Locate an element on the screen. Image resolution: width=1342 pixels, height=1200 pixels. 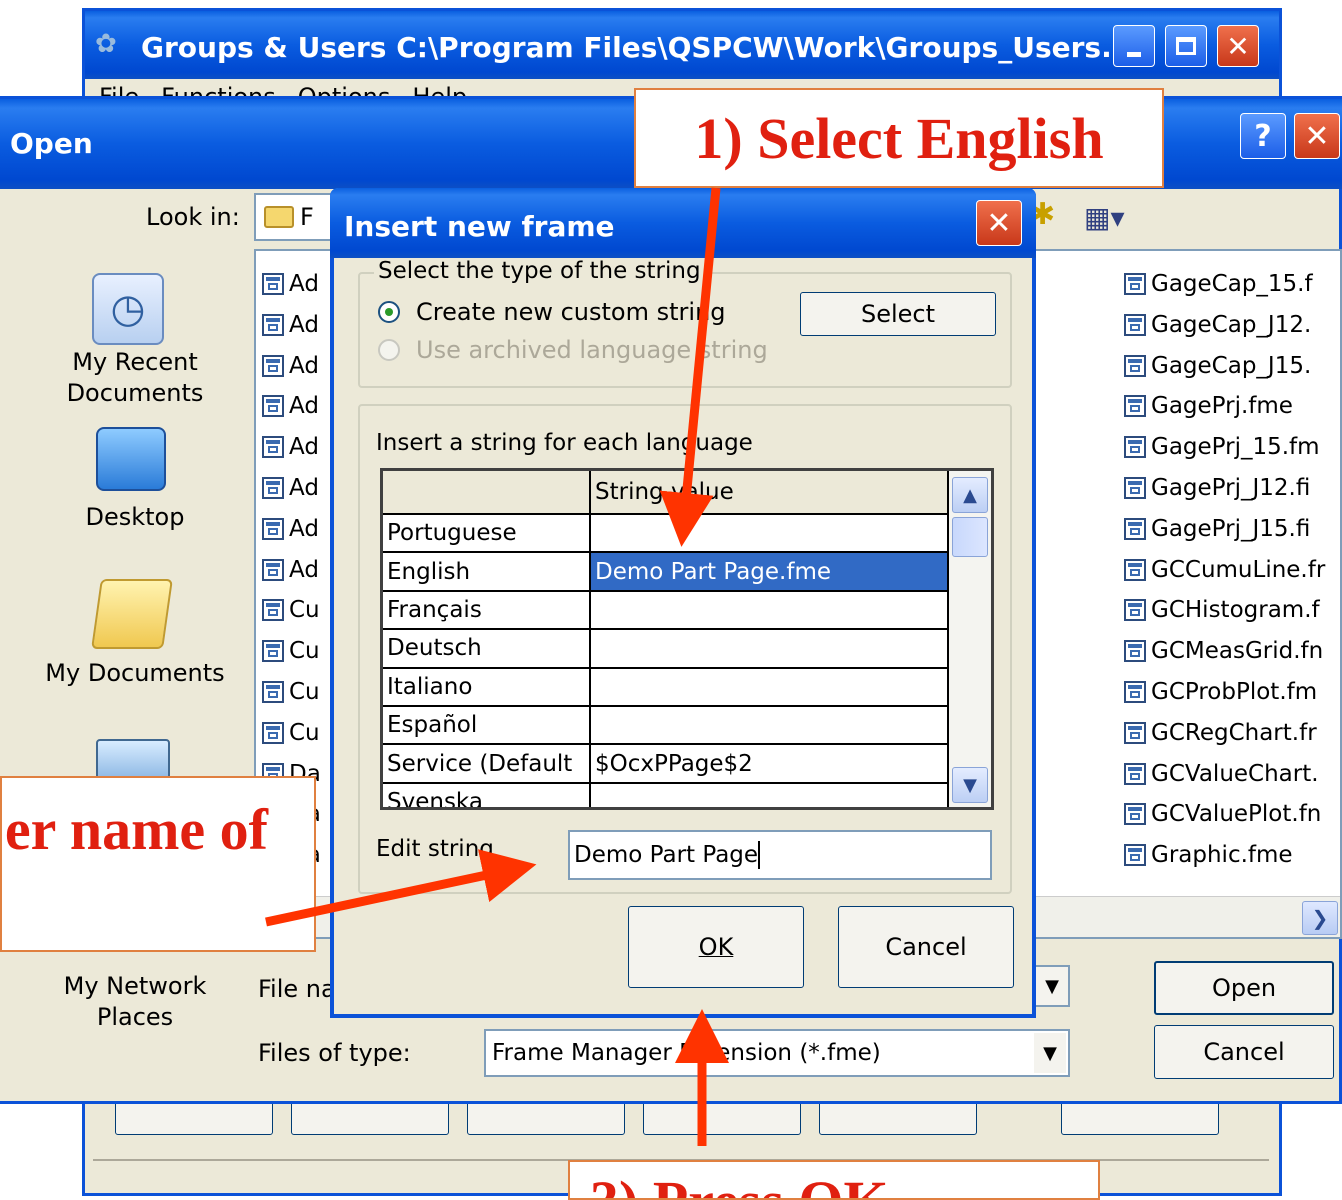
arrow-to-edit-string is located at coordinates (401, 888).